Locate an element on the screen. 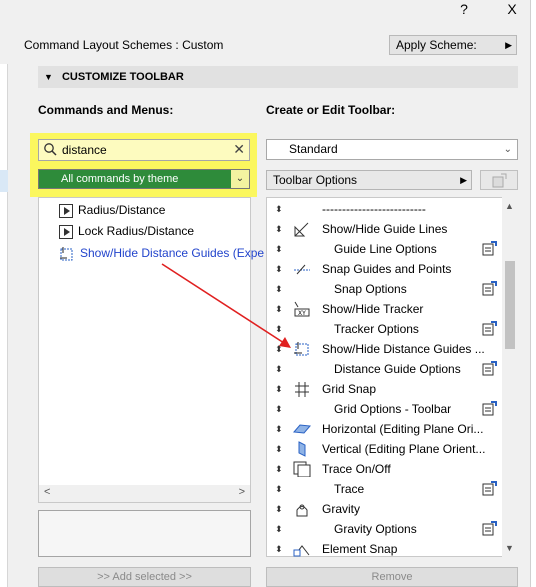 The image size is (536, 587). list-item-label: Radius/Distance is located at coordinates (122, 210).